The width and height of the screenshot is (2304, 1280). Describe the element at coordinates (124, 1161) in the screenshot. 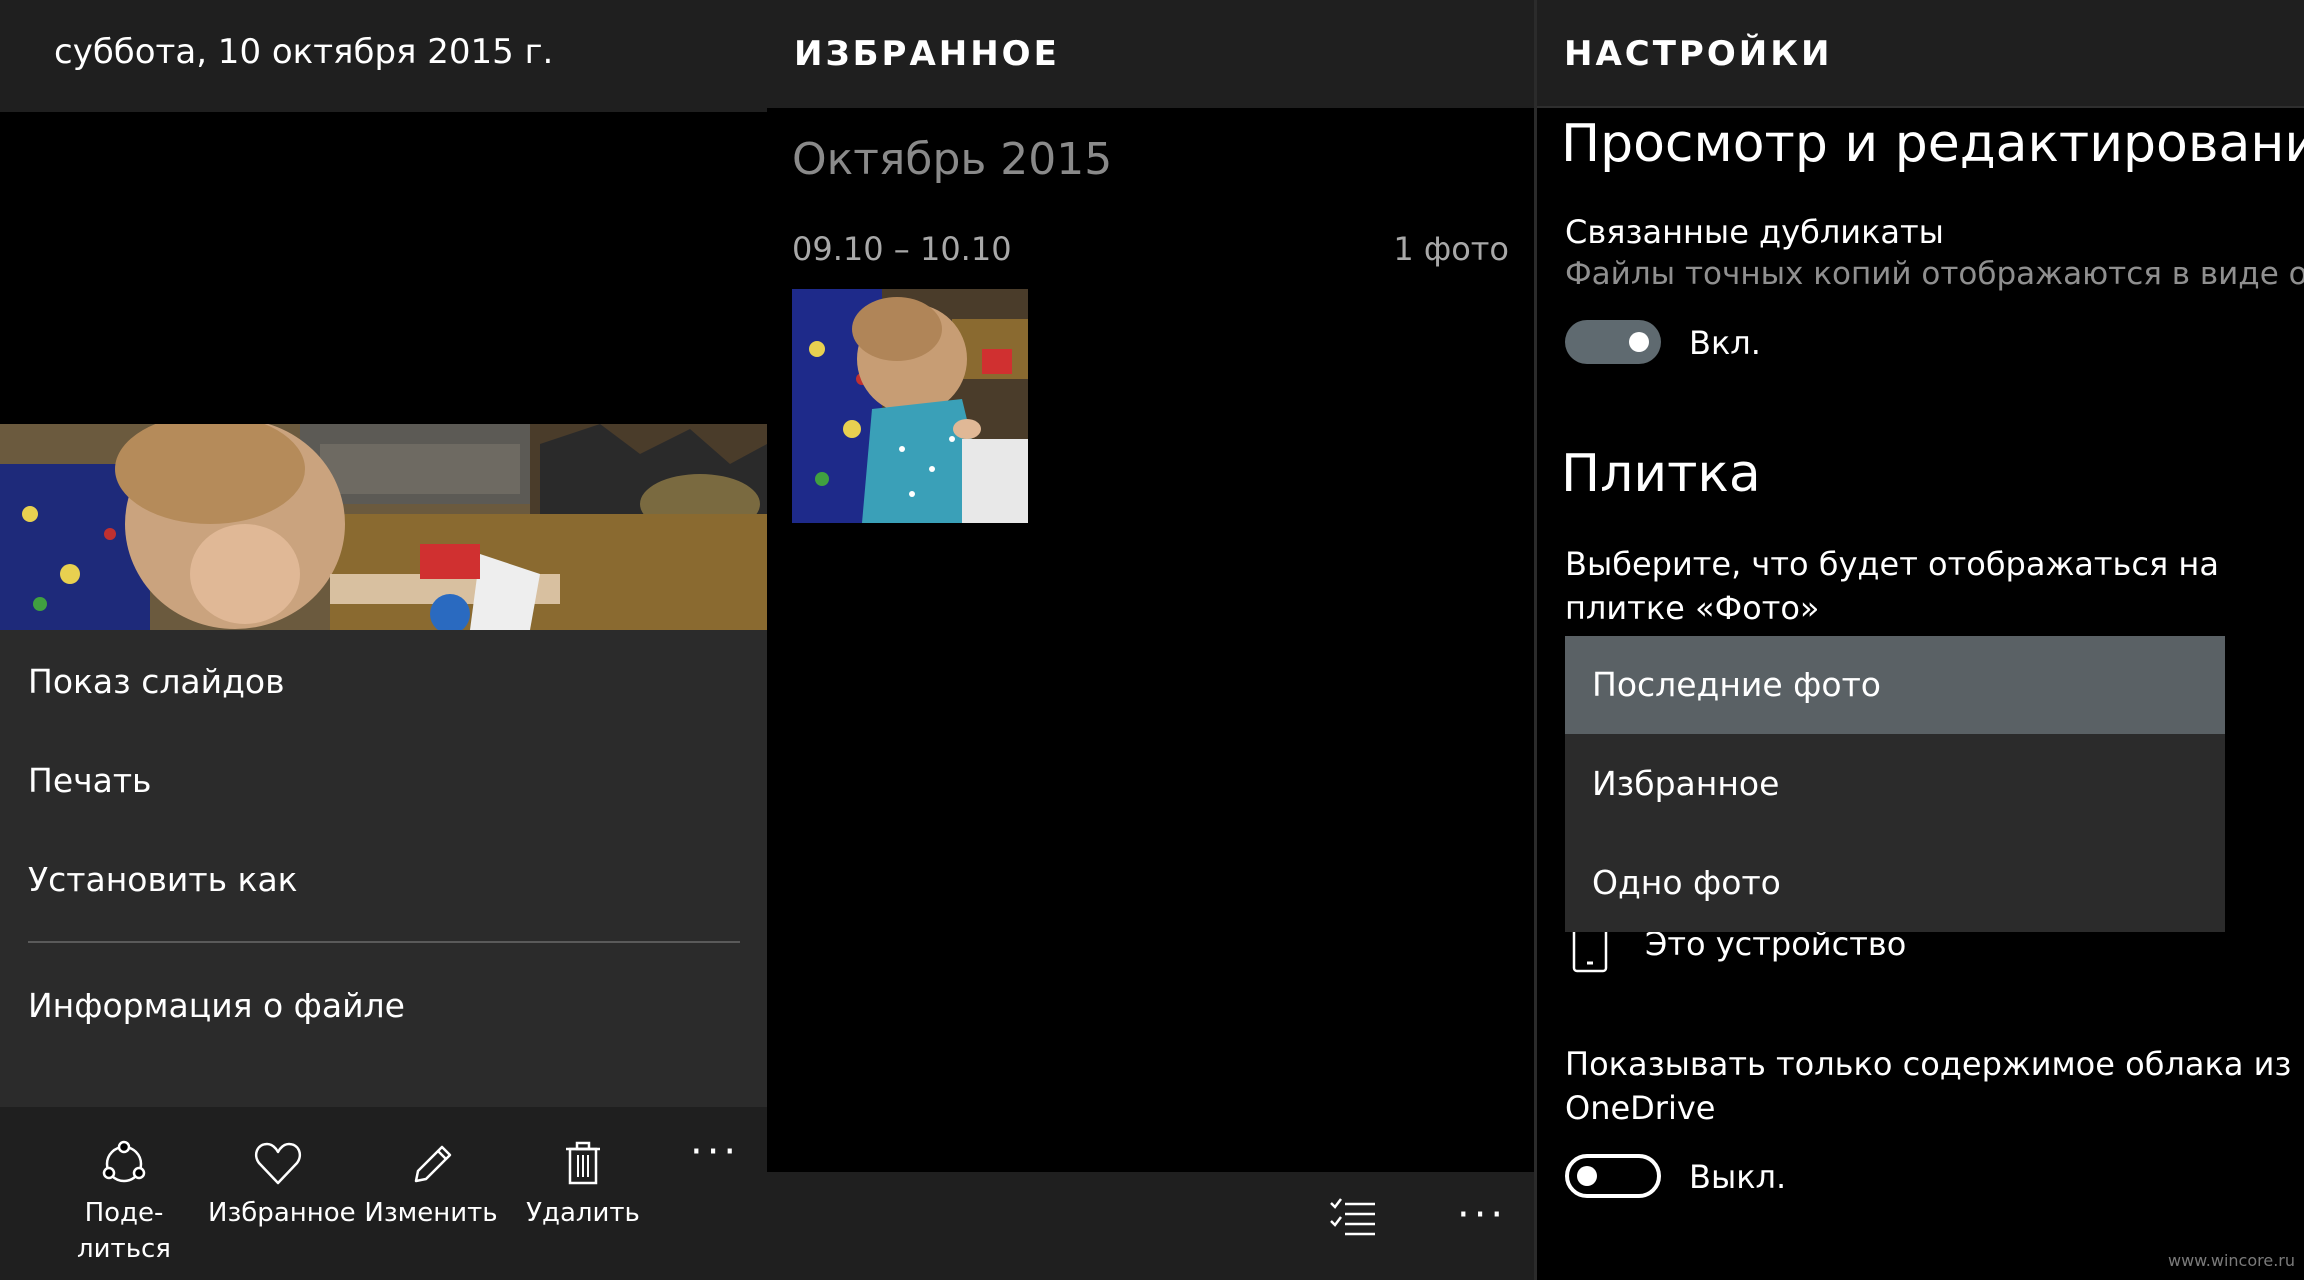

I see `share-icon` at that location.